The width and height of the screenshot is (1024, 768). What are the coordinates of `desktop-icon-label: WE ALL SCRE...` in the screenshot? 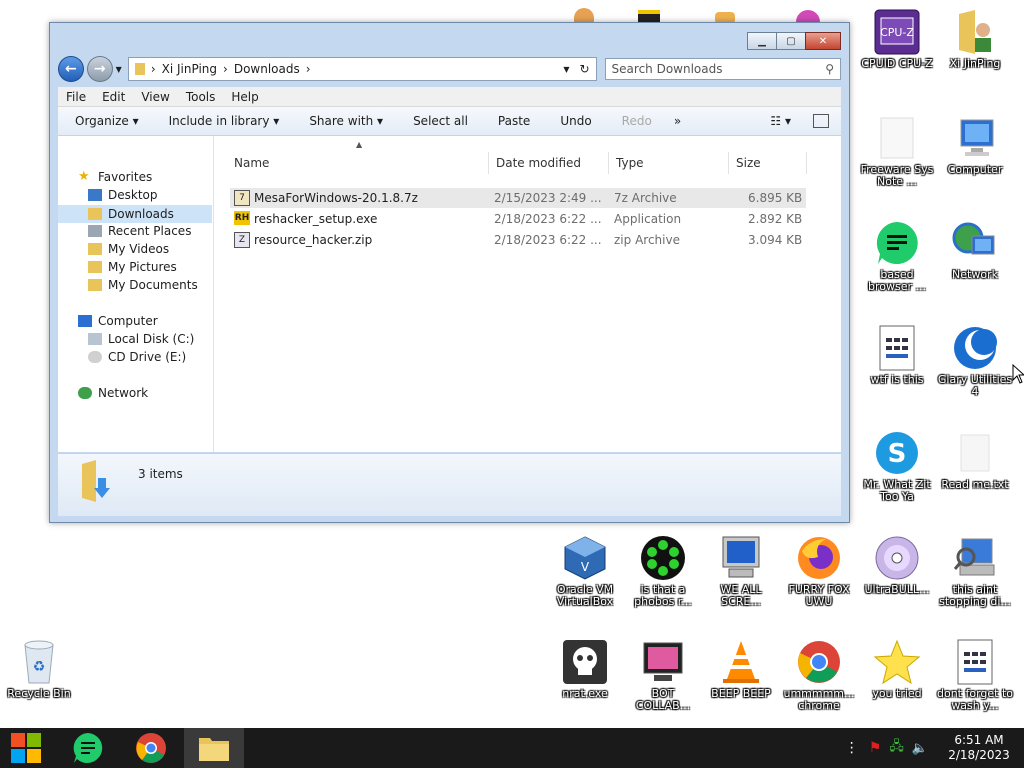 It's located at (741, 595).